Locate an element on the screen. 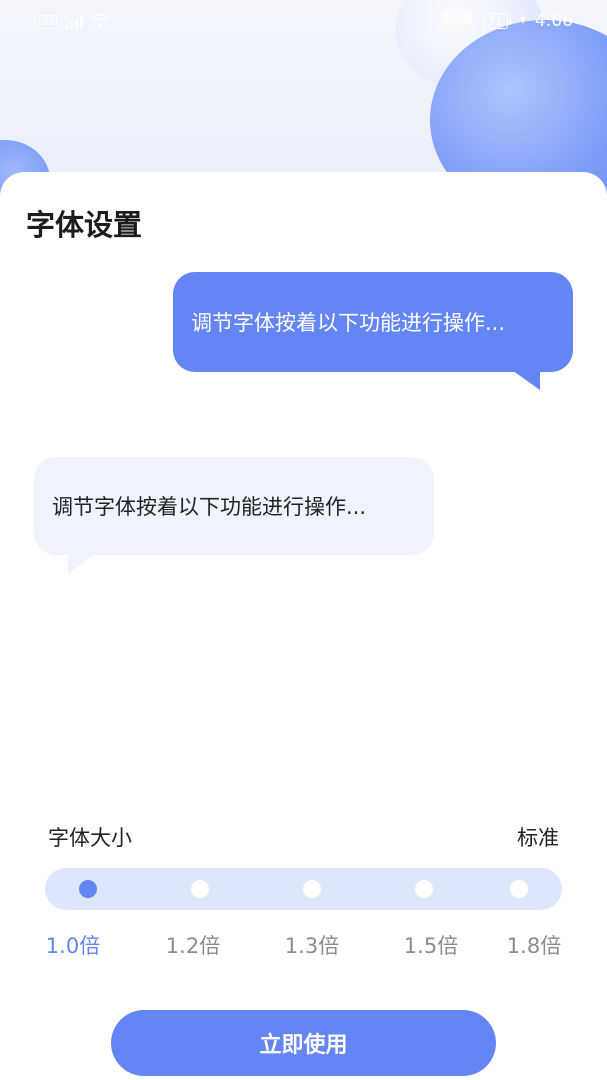  signal-icon is located at coordinates (73, 22).